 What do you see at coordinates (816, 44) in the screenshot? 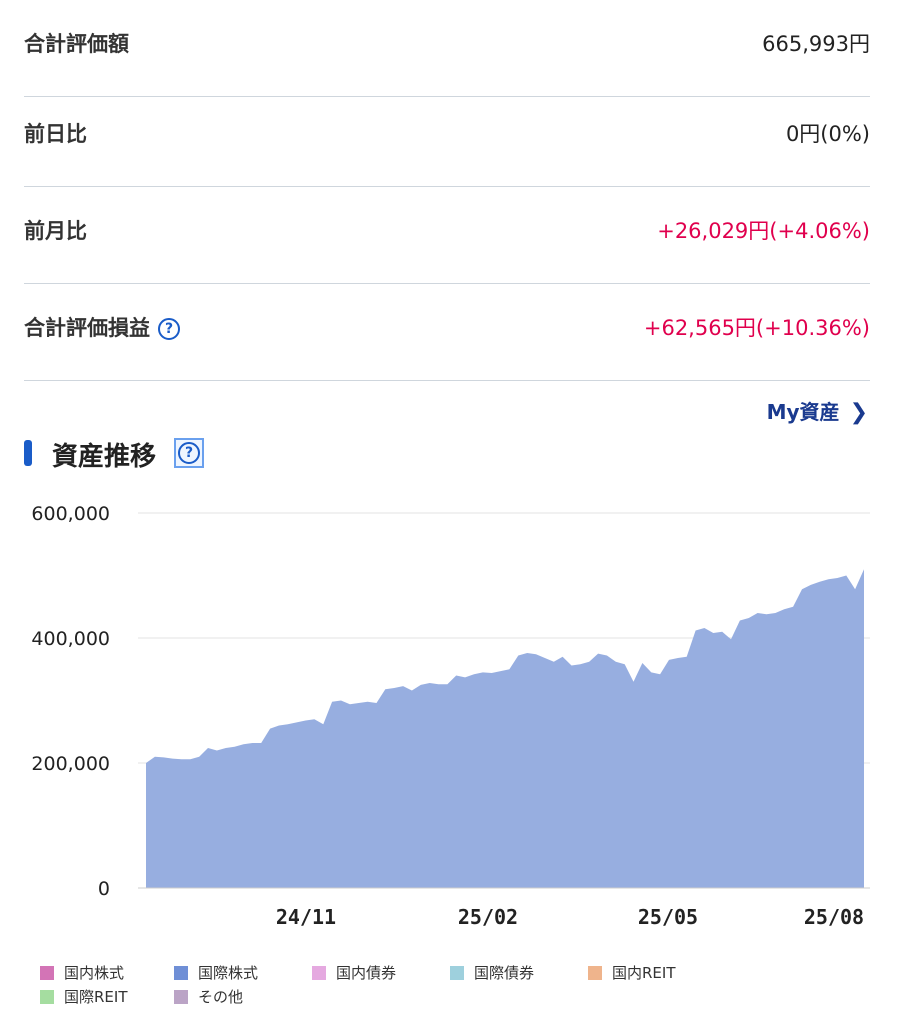
I see `total-value-amount: 665,993円` at bounding box center [816, 44].